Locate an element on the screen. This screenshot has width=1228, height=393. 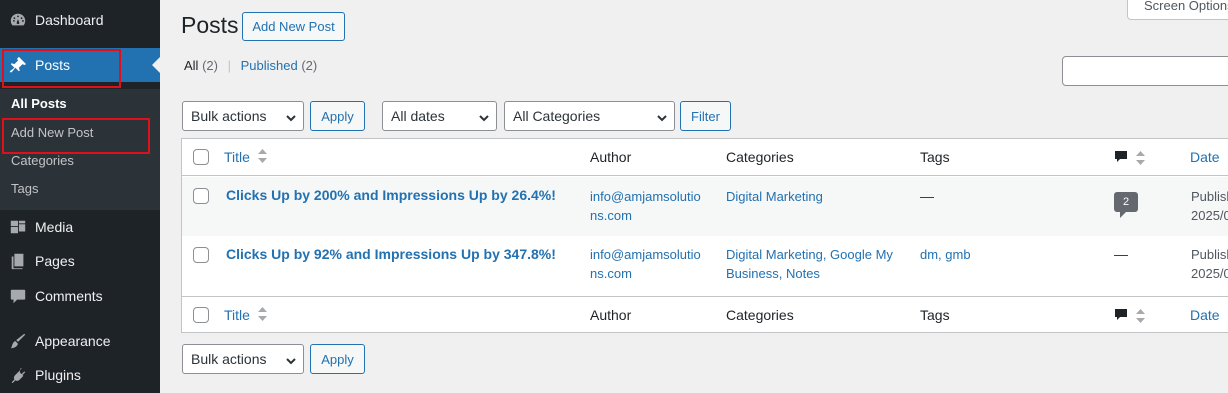
comment-count: — is located at coordinates (1121, 254).